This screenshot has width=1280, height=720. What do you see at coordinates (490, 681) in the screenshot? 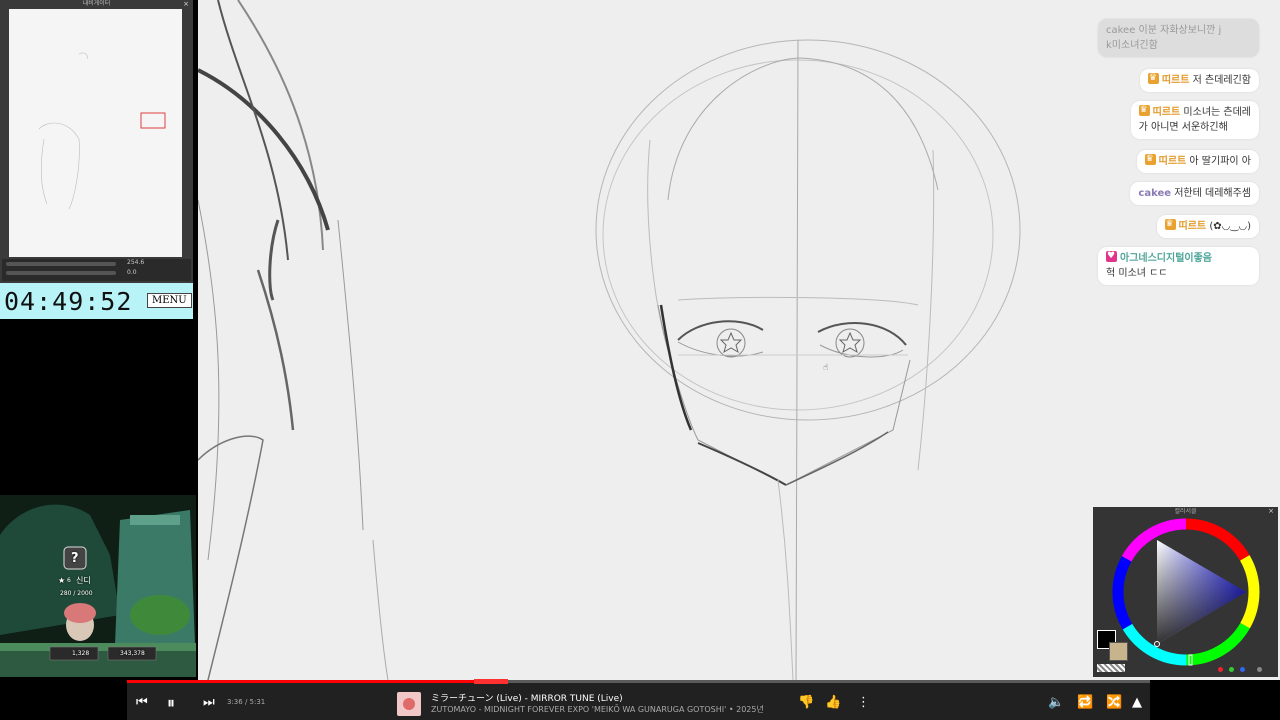
I see `progress-thumb` at bounding box center [490, 681].